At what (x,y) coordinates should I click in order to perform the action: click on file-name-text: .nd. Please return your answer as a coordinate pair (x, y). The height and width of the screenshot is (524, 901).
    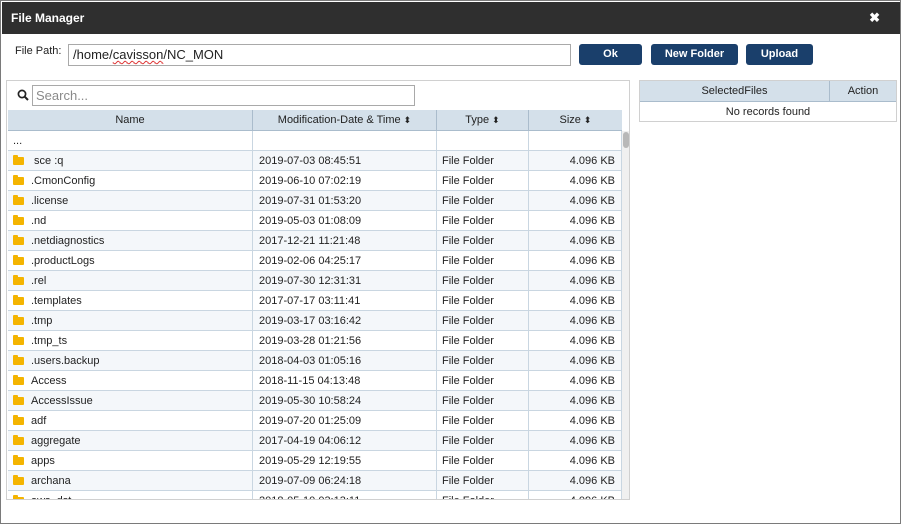
    Looking at the image, I should click on (39, 221).